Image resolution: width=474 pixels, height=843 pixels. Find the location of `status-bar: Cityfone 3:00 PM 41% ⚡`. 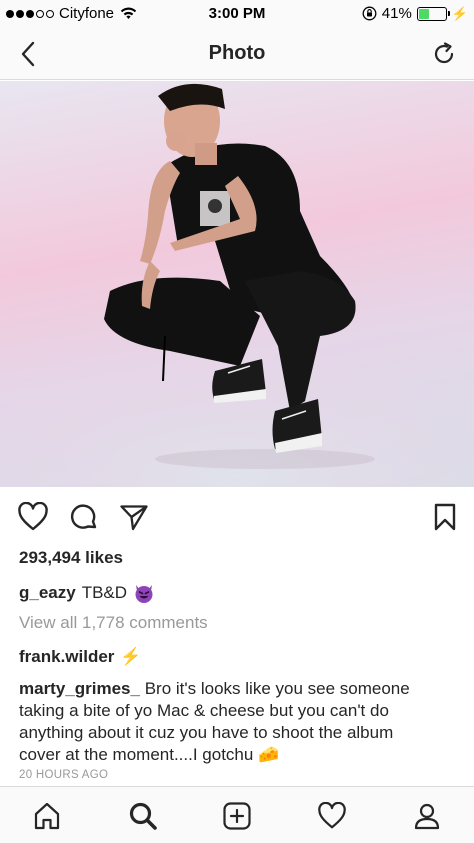

status-bar: Cityfone 3:00 PM 41% ⚡ is located at coordinates (237, 14).